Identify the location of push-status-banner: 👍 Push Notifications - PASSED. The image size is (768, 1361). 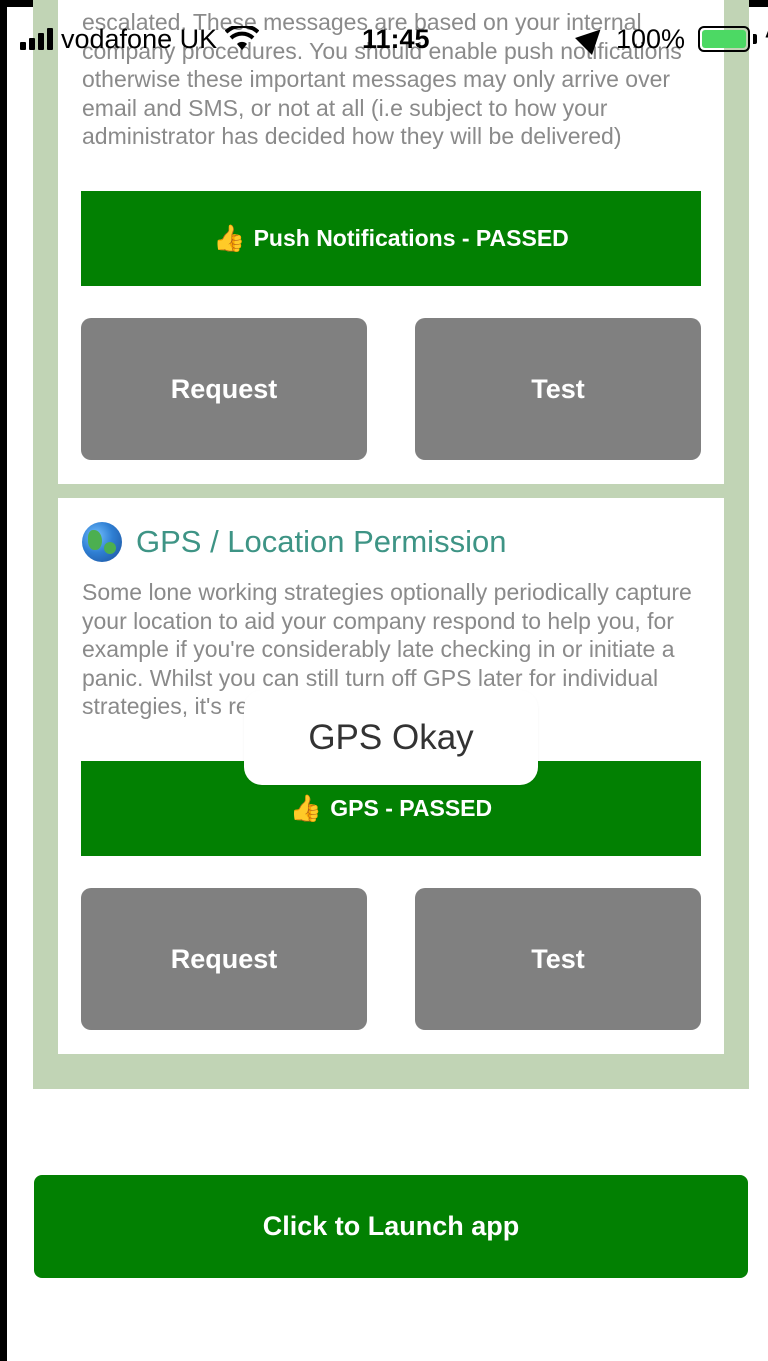
(391, 238).